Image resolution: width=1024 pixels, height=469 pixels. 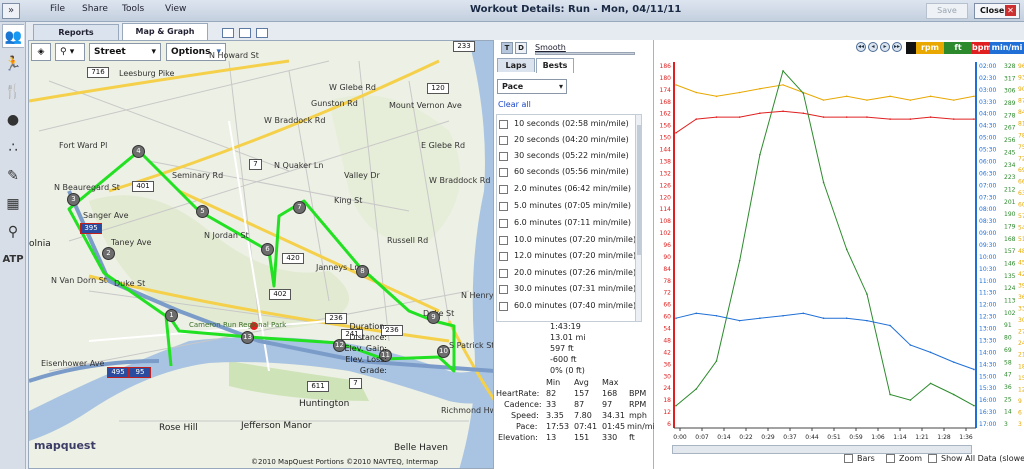 I want to click on tab-map-graph: Map & Graph, so click(x=165, y=32).